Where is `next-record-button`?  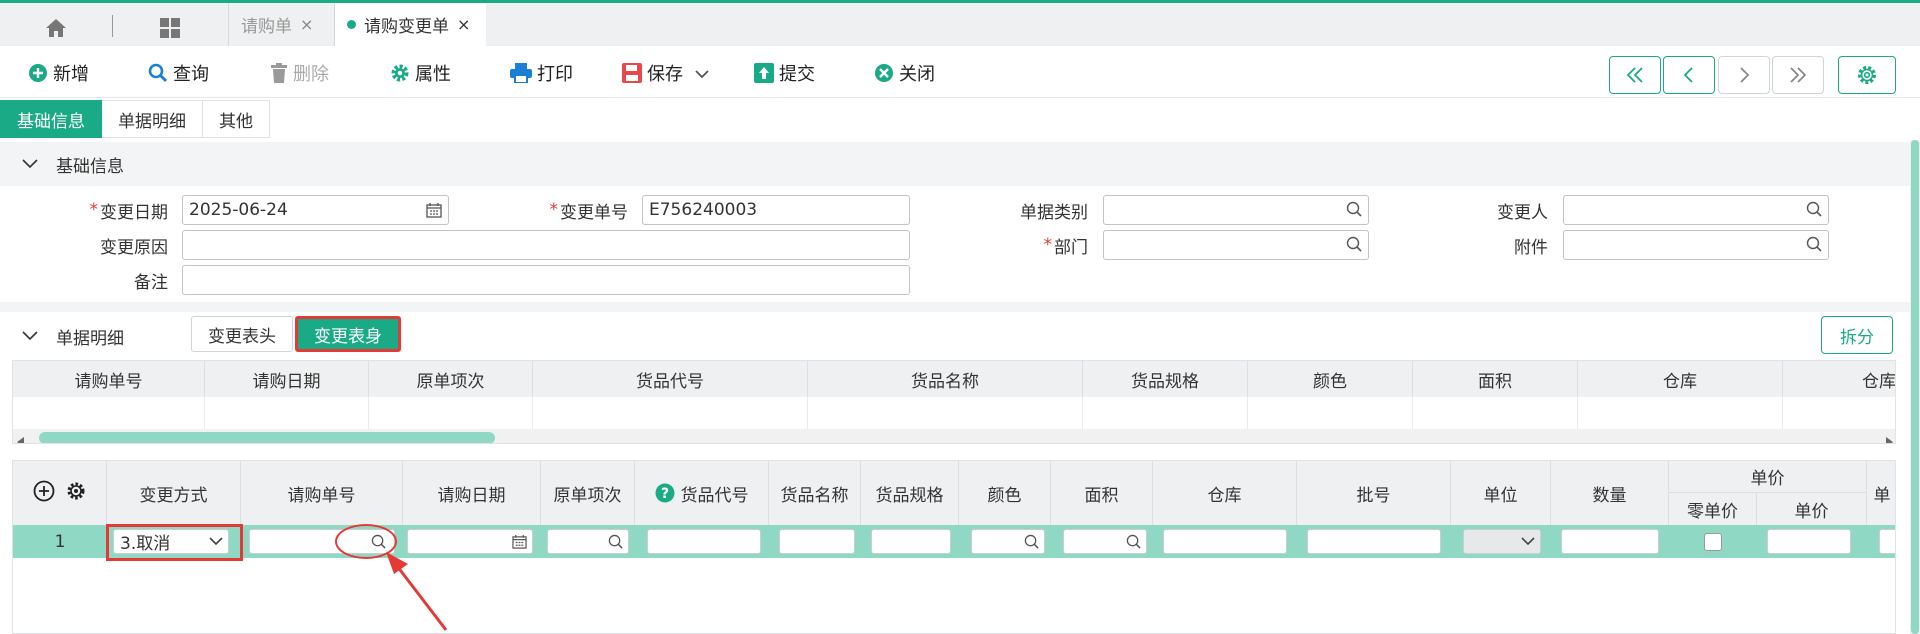
next-record-button is located at coordinates (1744, 75).